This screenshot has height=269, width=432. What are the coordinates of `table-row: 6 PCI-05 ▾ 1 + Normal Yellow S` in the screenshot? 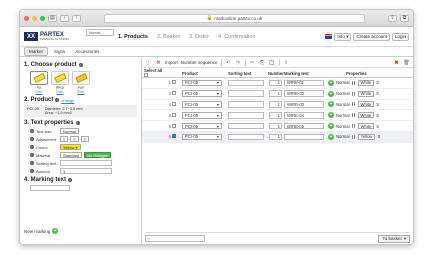 It's located at (277, 137).